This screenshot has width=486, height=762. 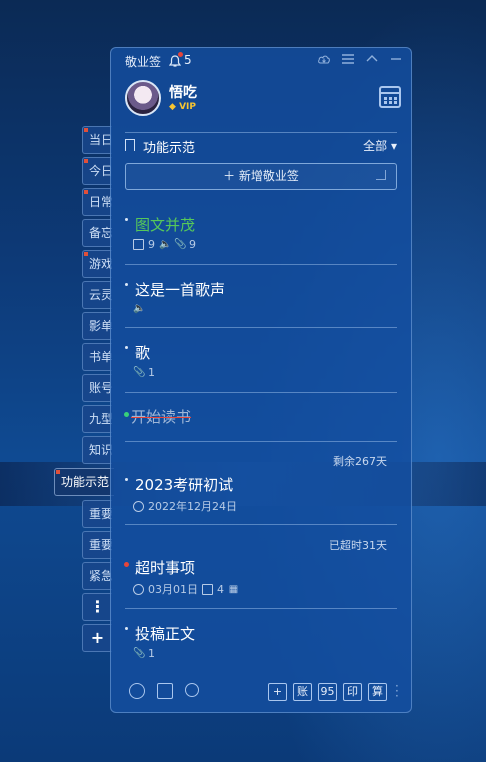 What do you see at coordinates (97, 607) in the screenshot?
I see `more-tabs-button: ⋮` at bounding box center [97, 607].